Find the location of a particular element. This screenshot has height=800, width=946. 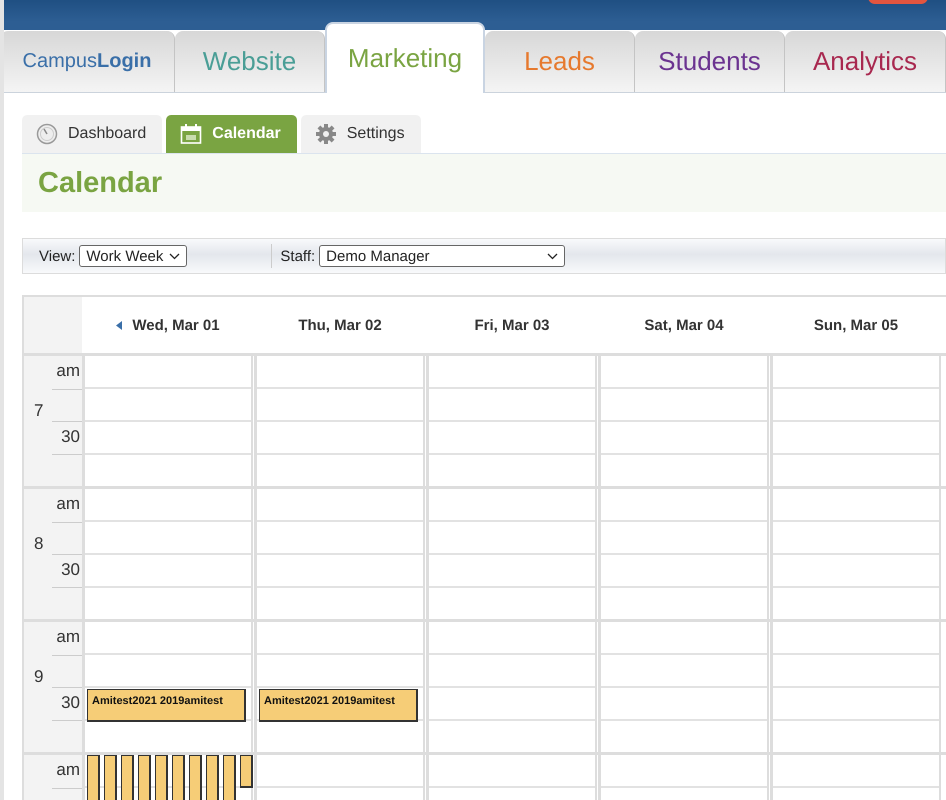

logo: CampusLogin is located at coordinates (89, 61).